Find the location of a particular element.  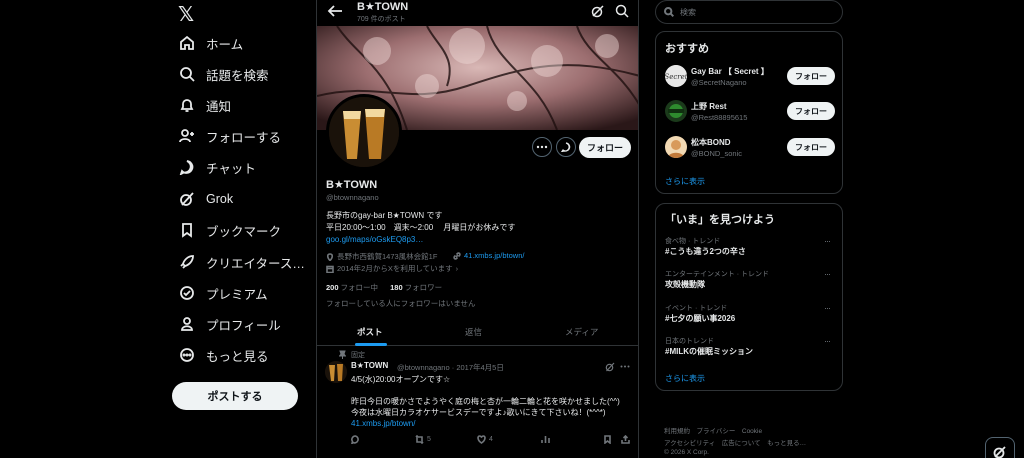

views-chart-icon is located at coordinates (545, 439).